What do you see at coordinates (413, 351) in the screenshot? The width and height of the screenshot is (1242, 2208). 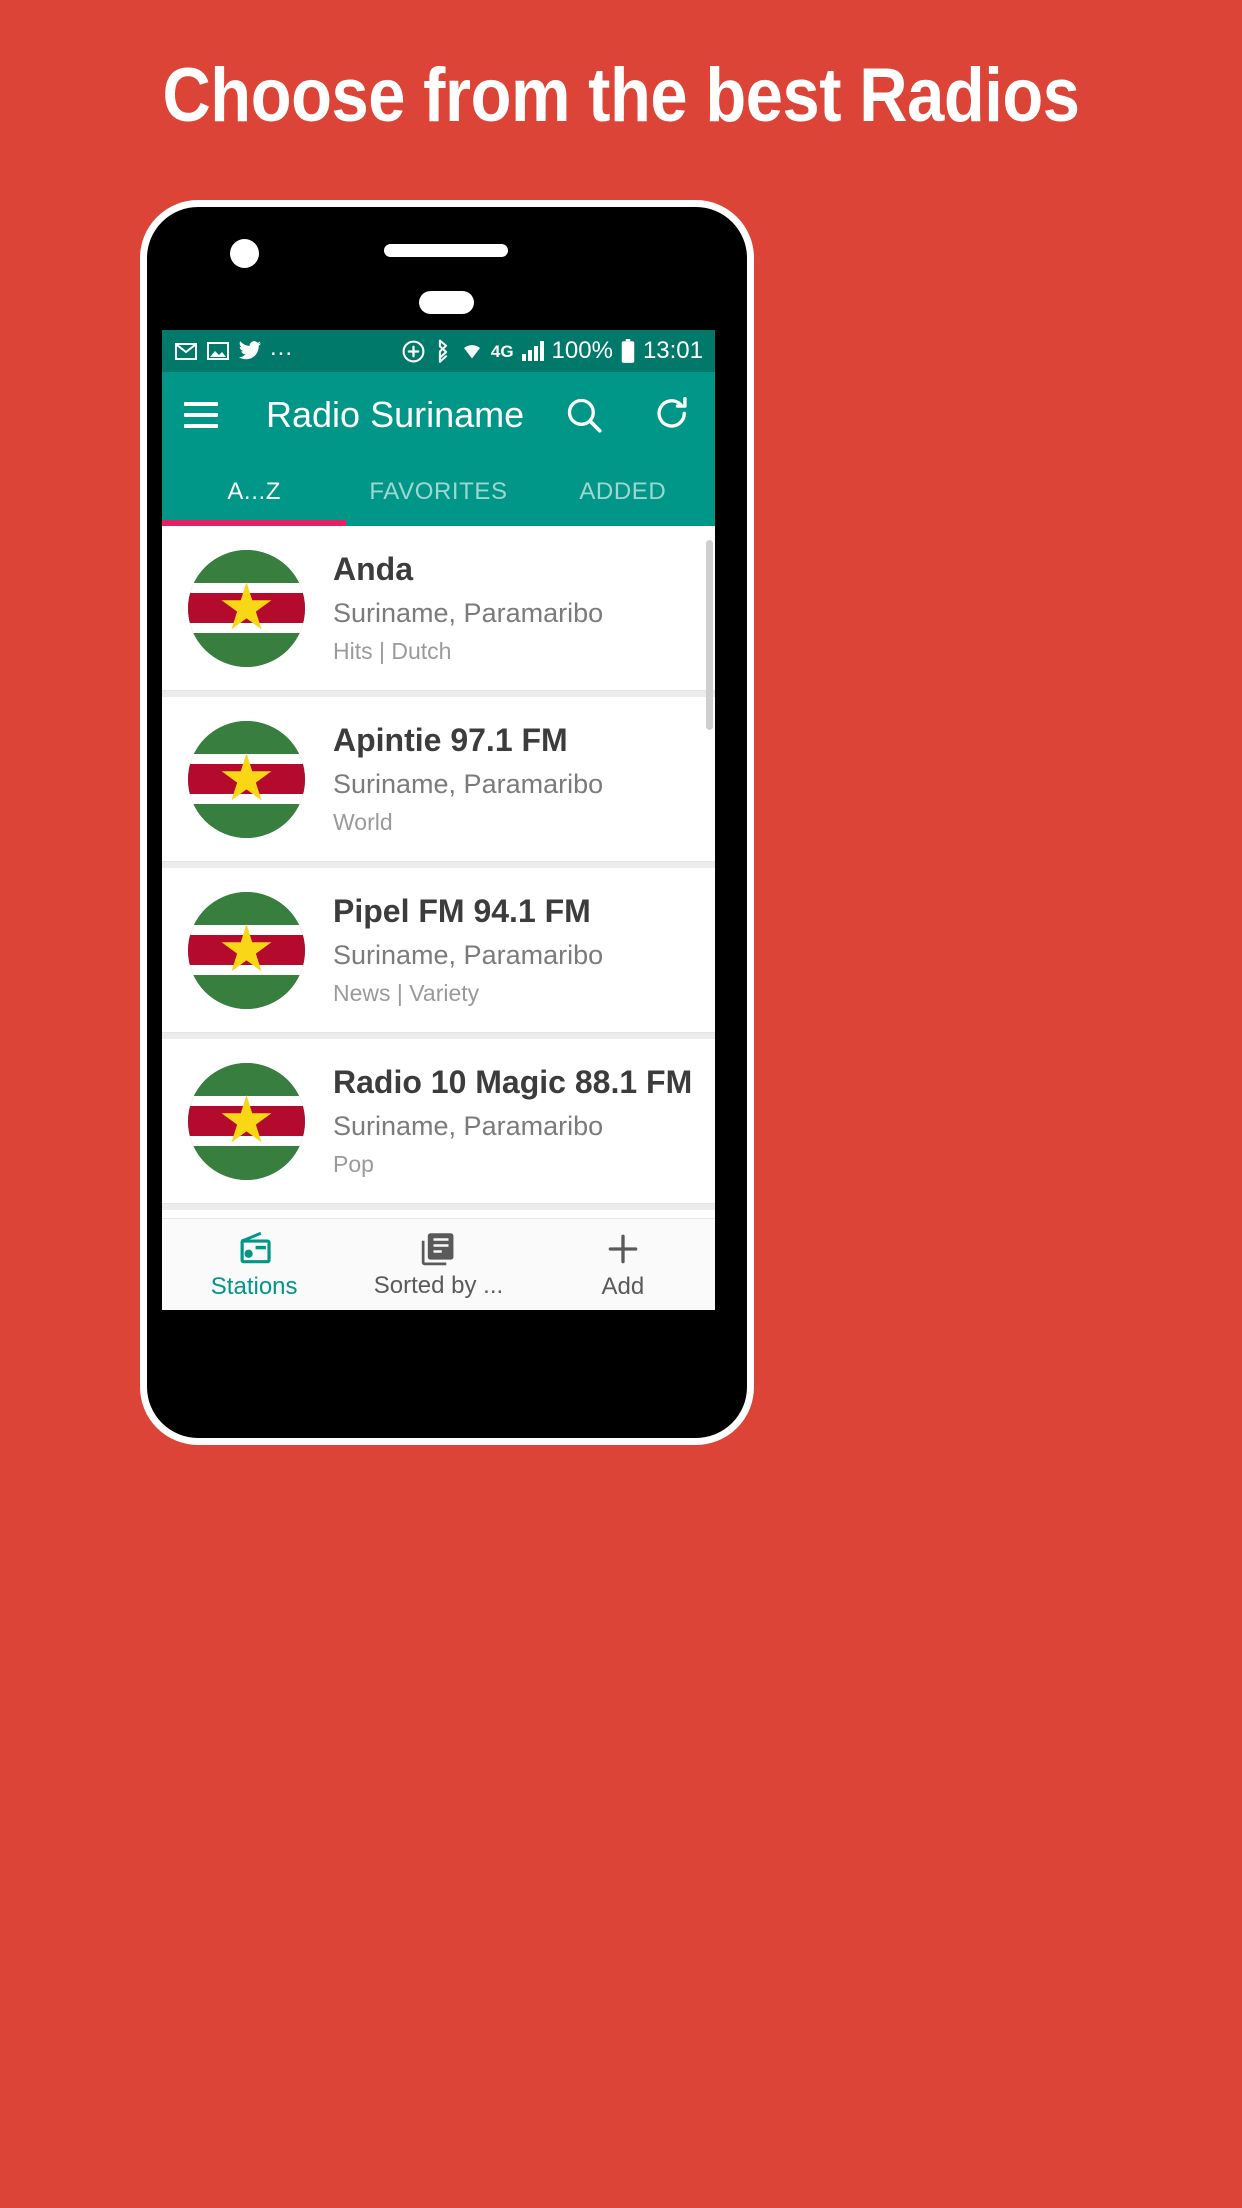 I see `add-circle-icon` at bounding box center [413, 351].